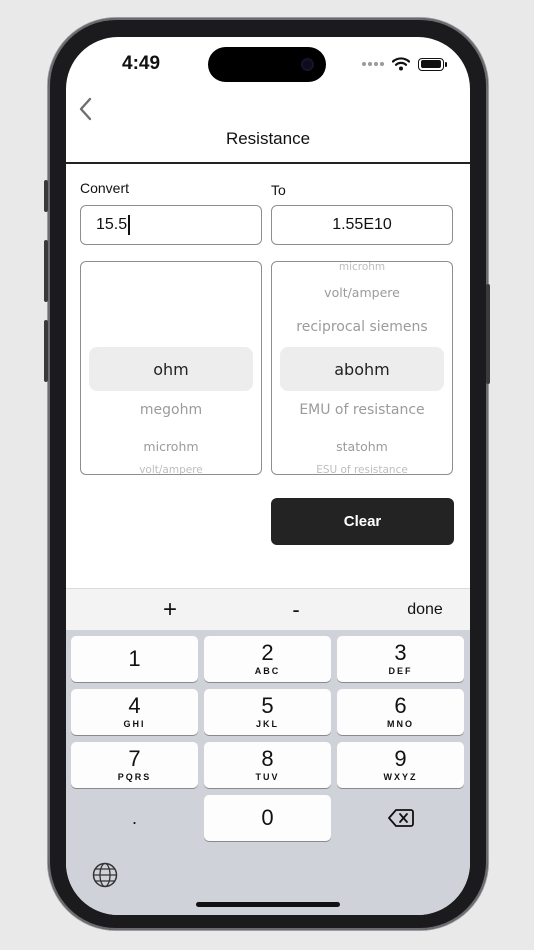 Image resolution: width=534 pixels, height=950 pixels. What do you see at coordinates (134, 724) in the screenshot?
I see `key-letters: GHI` at bounding box center [134, 724].